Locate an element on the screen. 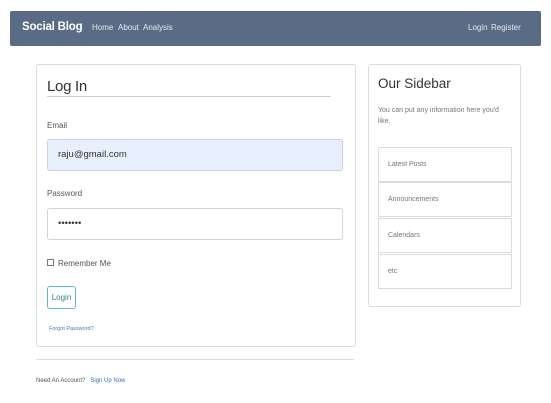 Image resolution: width=551 pixels, height=403 pixels. email-label: Email is located at coordinates (57, 125).